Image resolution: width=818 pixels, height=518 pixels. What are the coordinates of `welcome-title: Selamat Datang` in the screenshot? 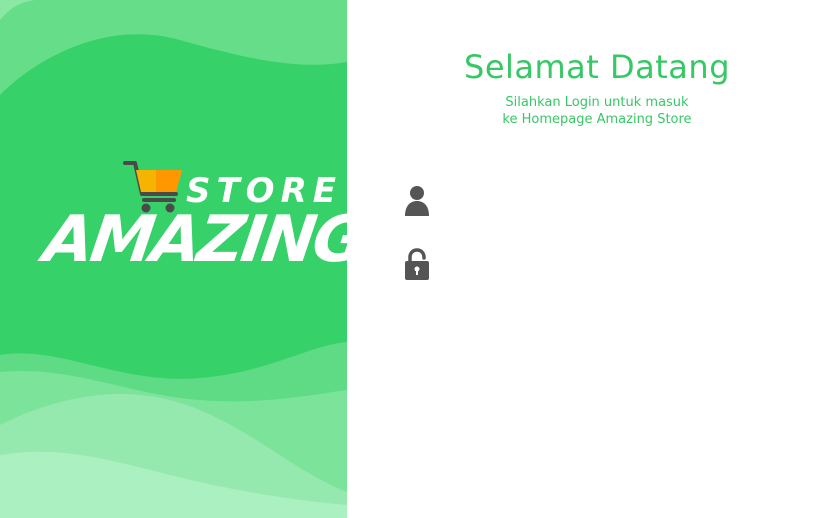 It's located at (597, 67).